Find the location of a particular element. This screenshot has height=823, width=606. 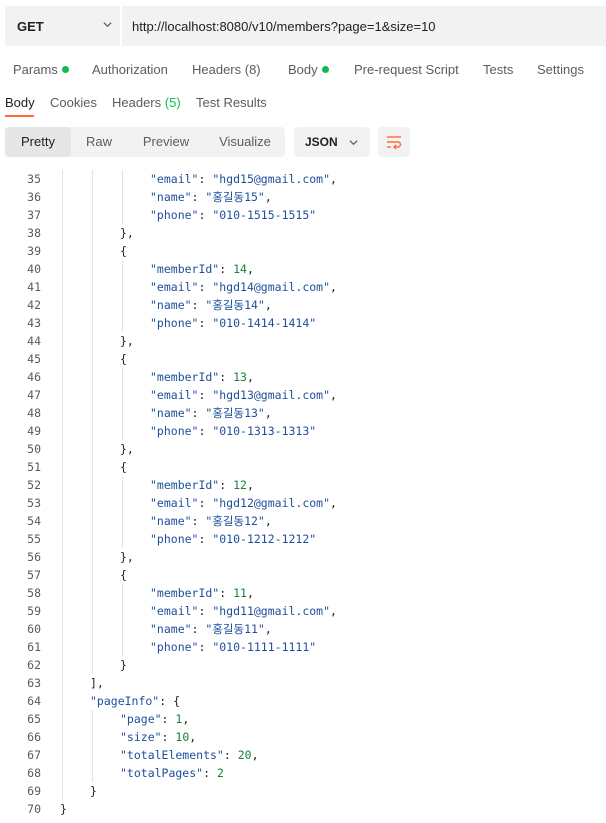

code-text: "memberId": 12, is located at coordinates (202, 485).